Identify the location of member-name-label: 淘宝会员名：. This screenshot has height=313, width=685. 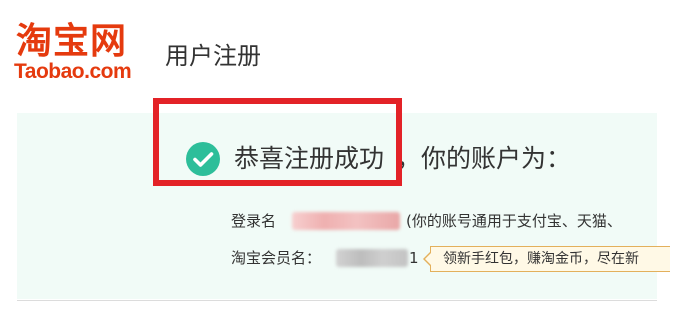
(276, 258).